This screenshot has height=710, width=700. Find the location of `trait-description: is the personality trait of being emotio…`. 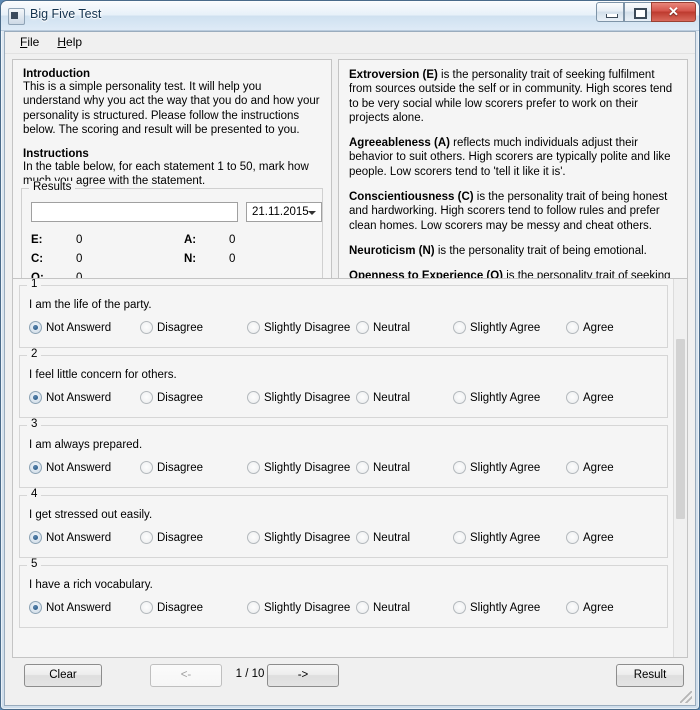

trait-description: is the personality trait of being emotio… is located at coordinates (540, 250).